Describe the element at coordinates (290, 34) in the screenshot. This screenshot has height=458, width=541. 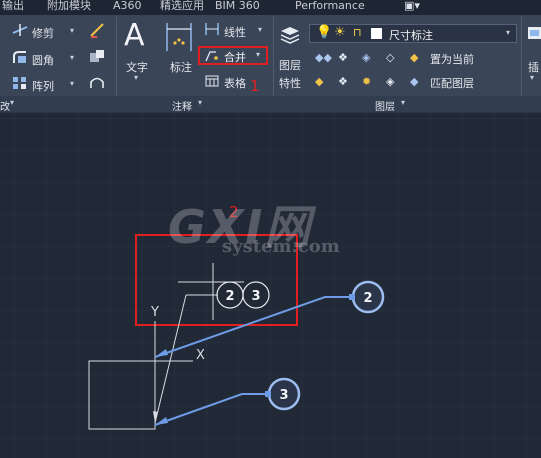
I see `layer-properties-icon` at that location.